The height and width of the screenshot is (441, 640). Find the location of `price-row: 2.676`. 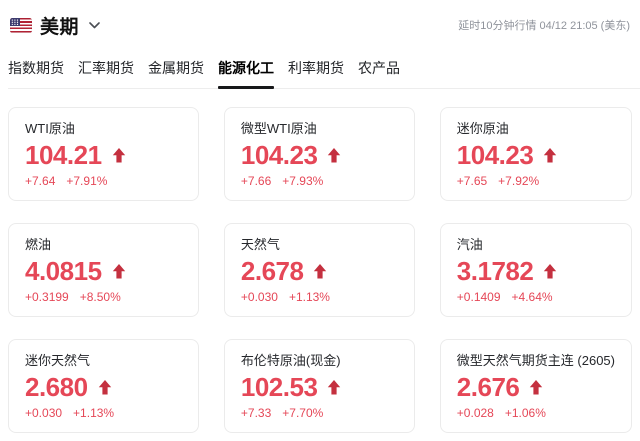

price-row: 2.676 is located at coordinates (536, 387).